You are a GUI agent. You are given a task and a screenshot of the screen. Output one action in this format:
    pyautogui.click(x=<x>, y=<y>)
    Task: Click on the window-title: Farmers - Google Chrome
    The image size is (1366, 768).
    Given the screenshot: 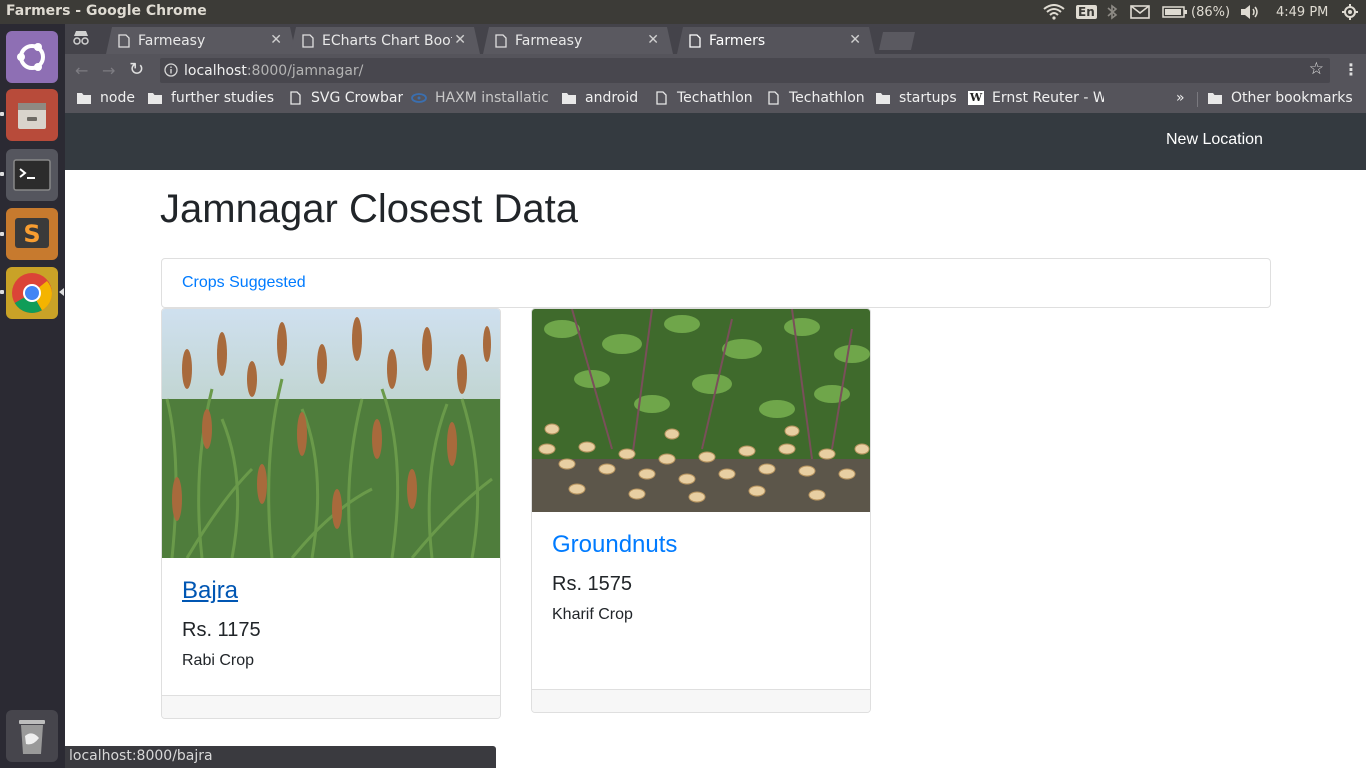 What is the action you would take?
    pyautogui.click(x=106, y=11)
    